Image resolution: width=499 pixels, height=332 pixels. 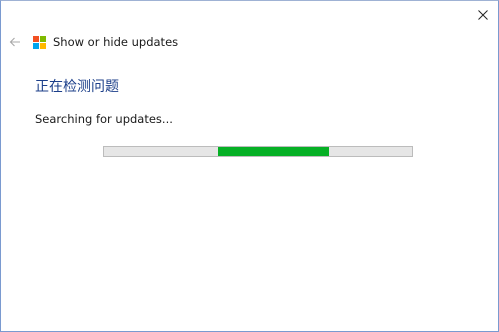 I want to click on back-arrow-icon, so click(x=14, y=42).